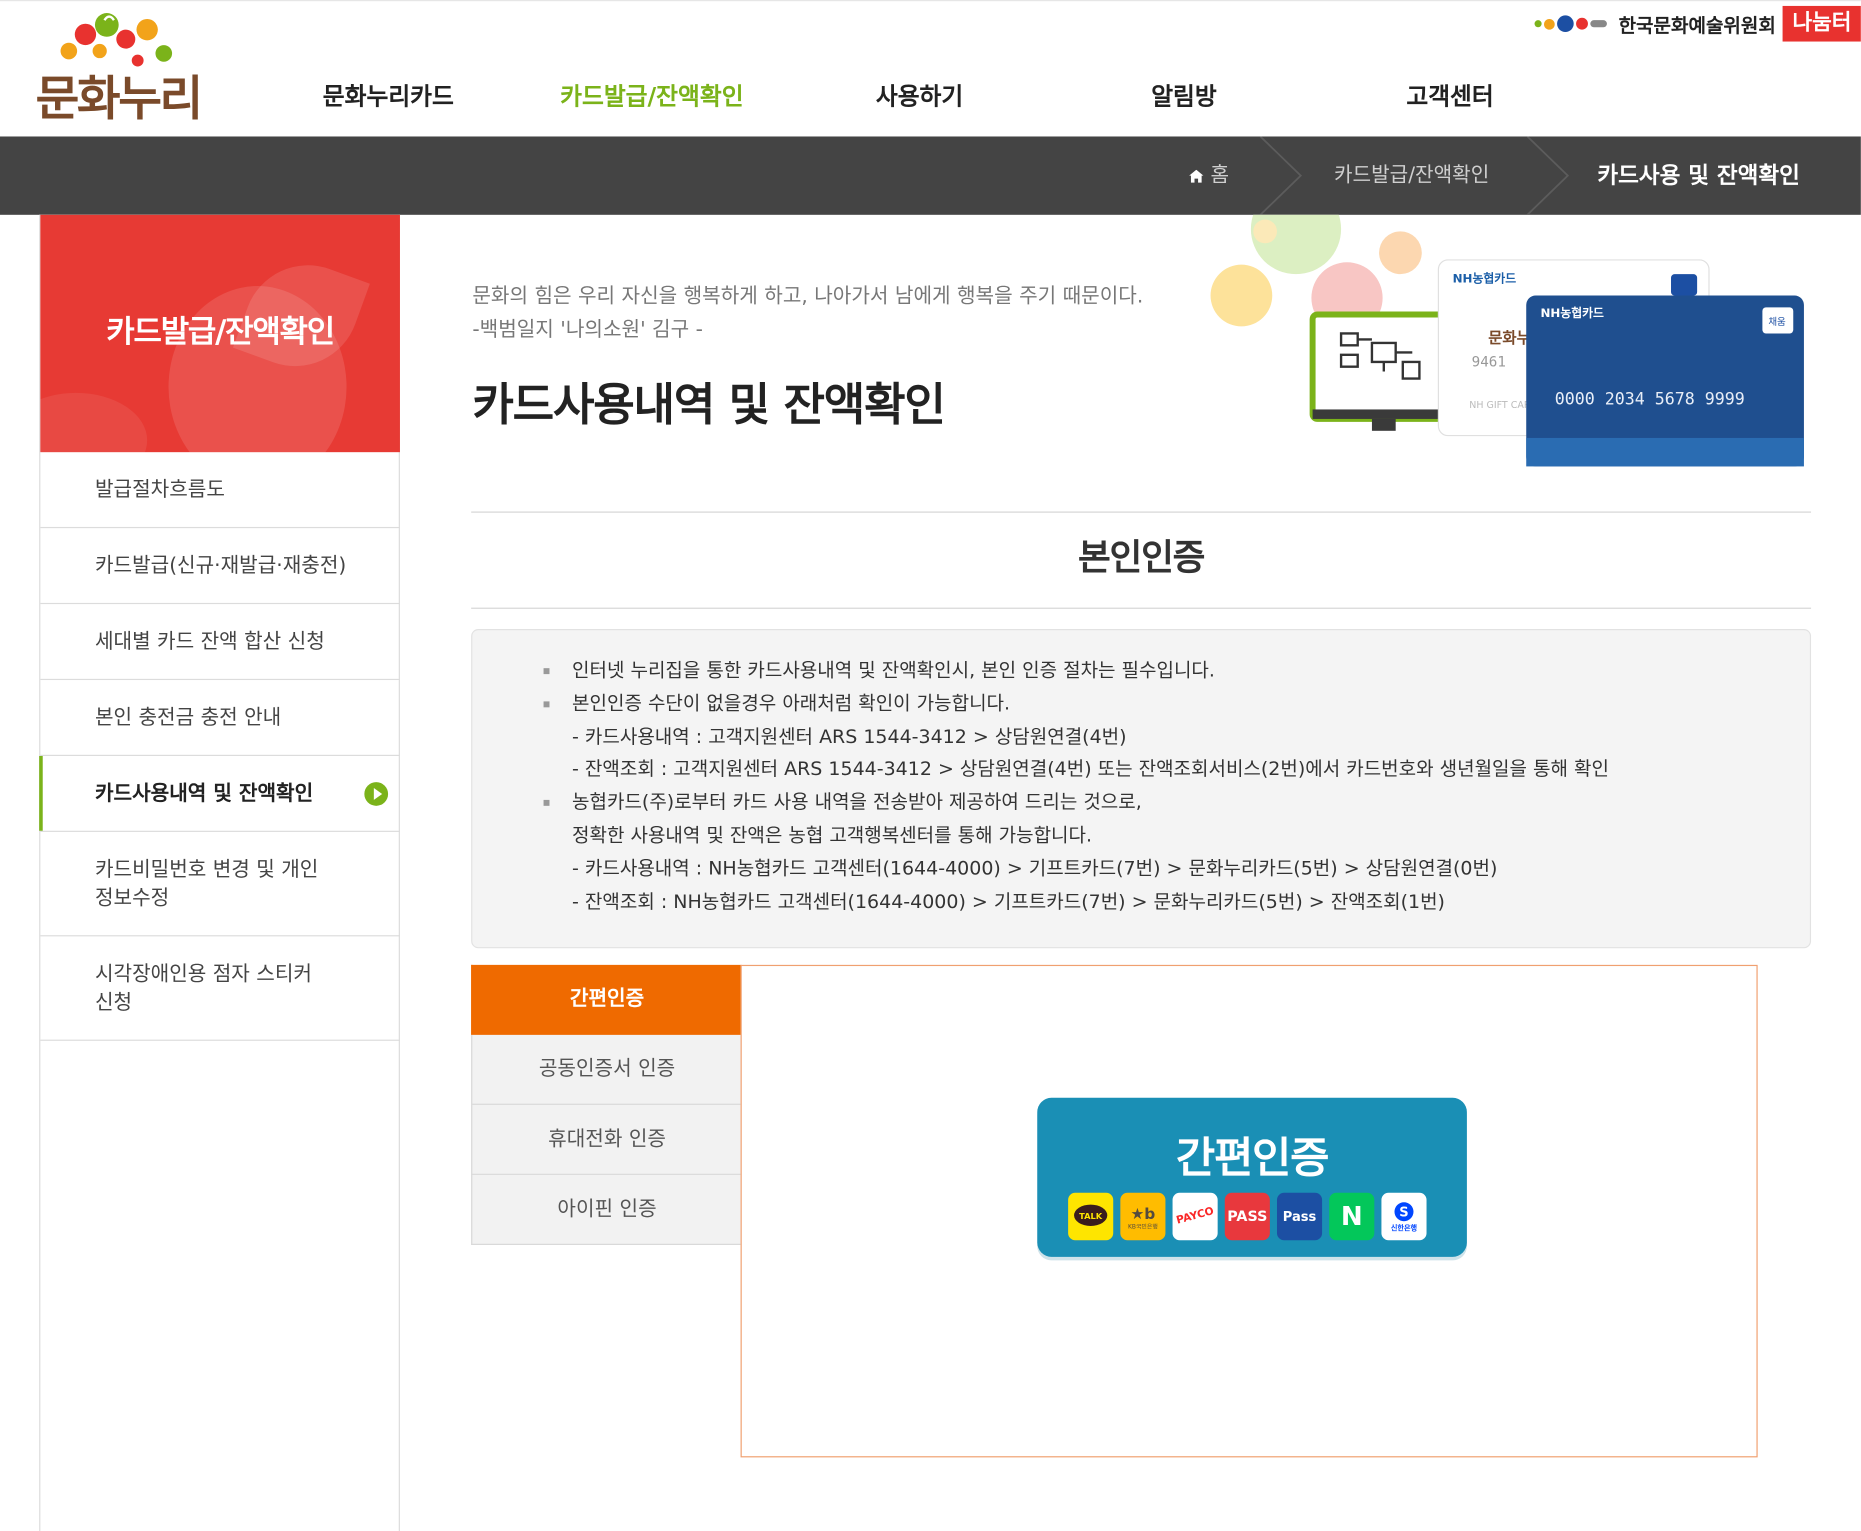 The height and width of the screenshot is (1531, 1861). What do you see at coordinates (1352, 1216) in the screenshot?
I see `naver-icon: N` at bounding box center [1352, 1216].